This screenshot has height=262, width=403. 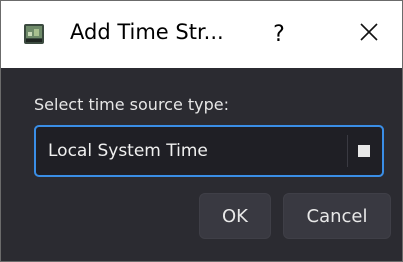 What do you see at coordinates (347, 151) in the screenshot?
I see `select-divider` at bounding box center [347, 151].